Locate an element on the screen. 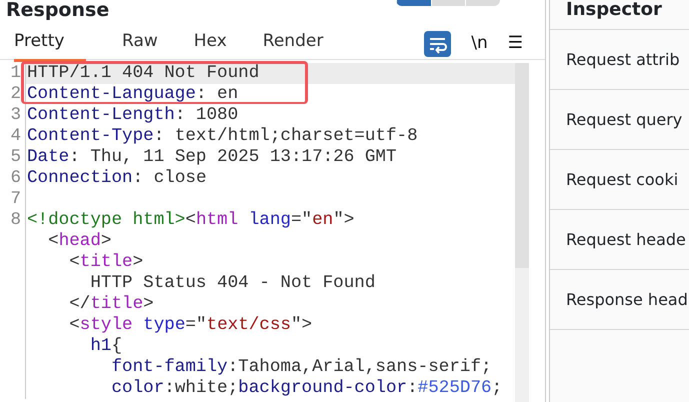 This screenshot has height=402, width=689. inspector-section: Request attrib is located at coordinates (619, 60).